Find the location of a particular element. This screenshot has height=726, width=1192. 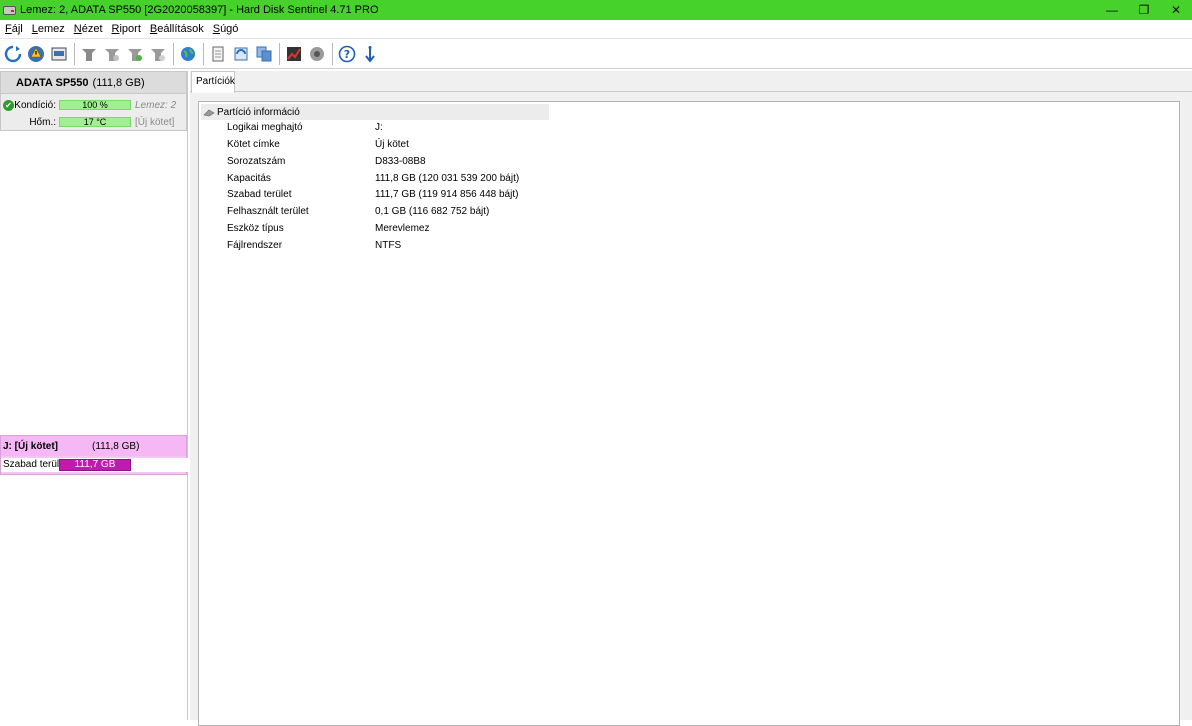

temperature-bar: 17 °C is located at coordinates (95, 122).